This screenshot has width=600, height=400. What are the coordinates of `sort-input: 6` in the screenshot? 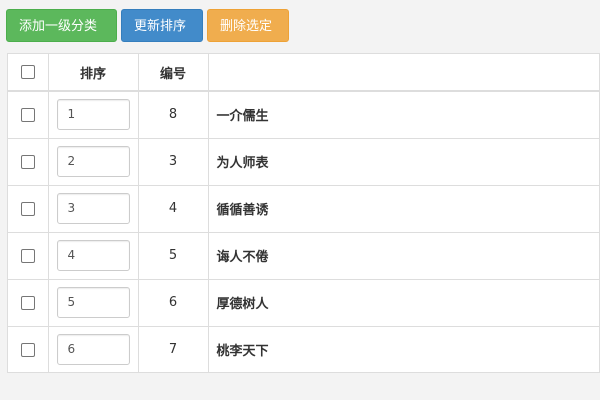 It's located at (93, 350).